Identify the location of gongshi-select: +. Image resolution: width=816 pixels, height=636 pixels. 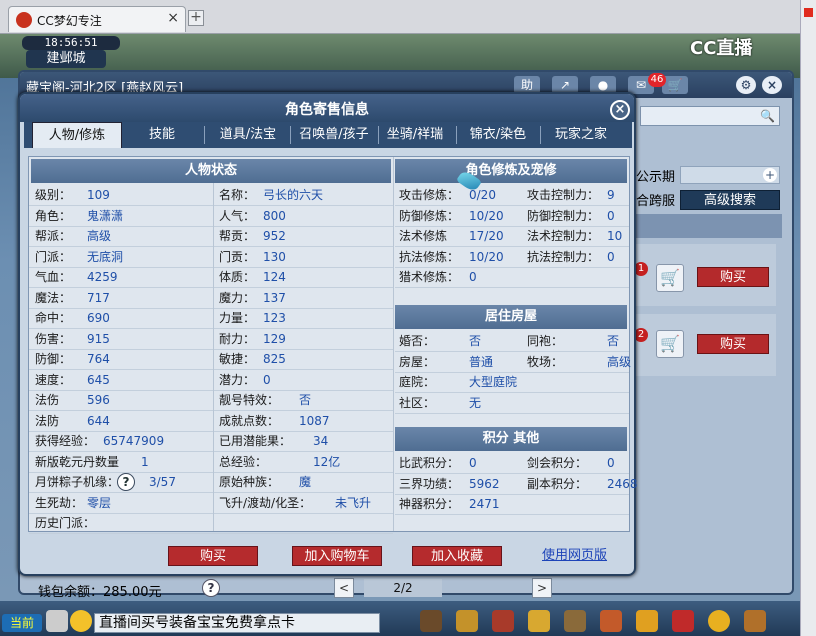
(730, 175).